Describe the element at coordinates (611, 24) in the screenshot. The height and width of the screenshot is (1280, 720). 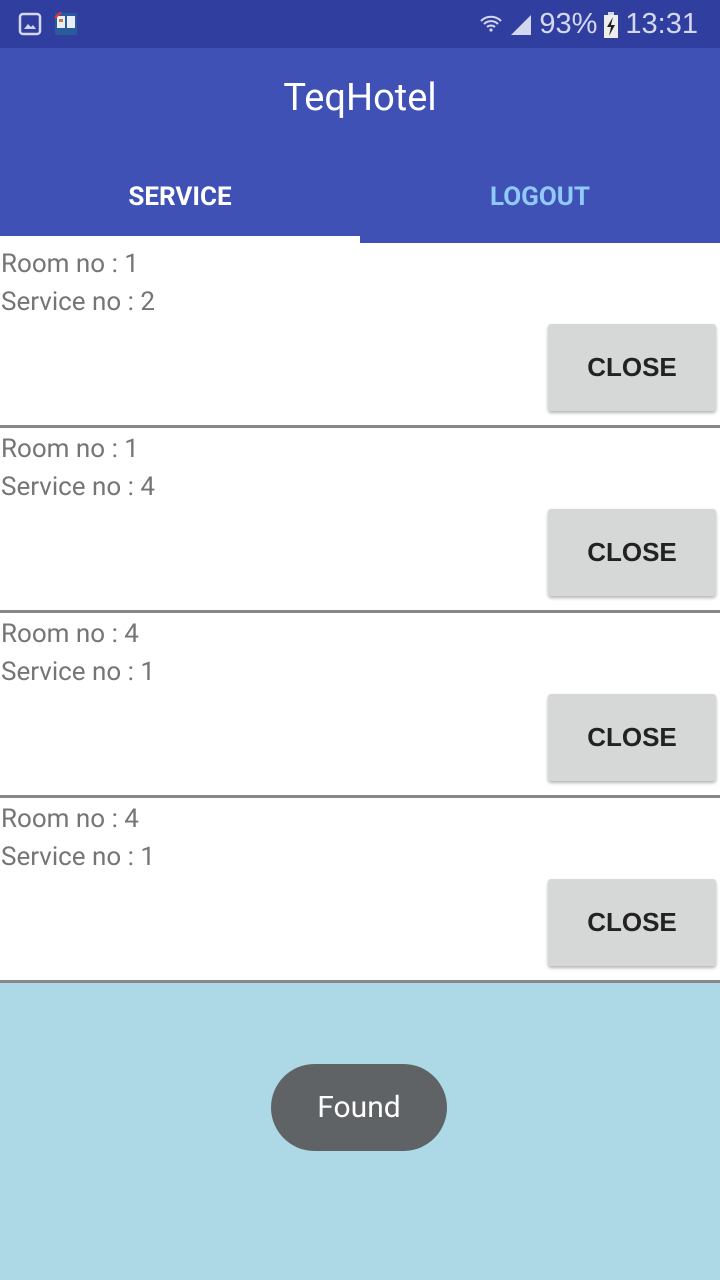
I see `battery-charging-icon` at that location.